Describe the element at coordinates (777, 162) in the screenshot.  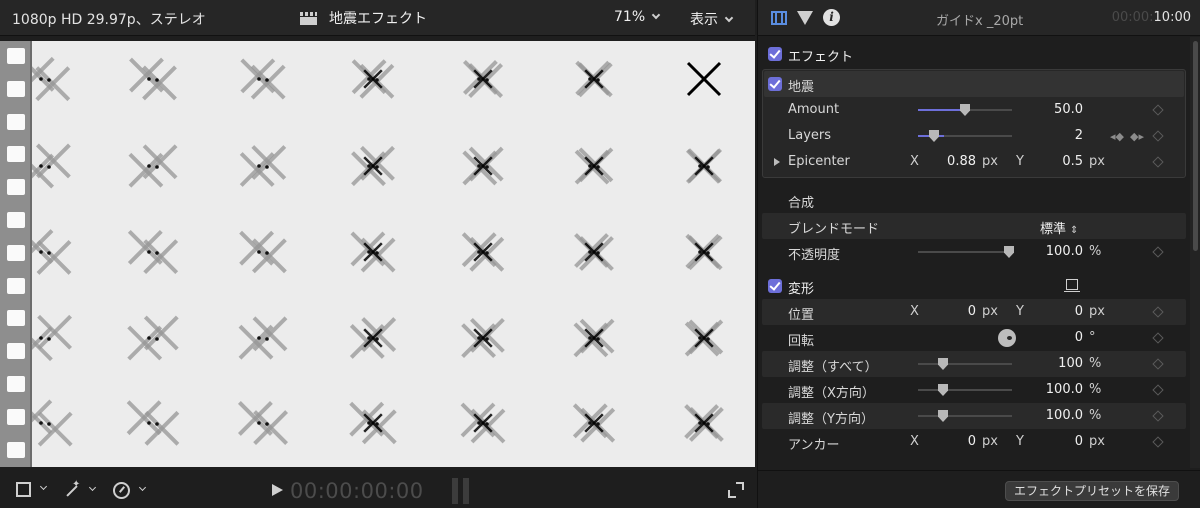
I see `disclosure-triangle-icon` at that location.